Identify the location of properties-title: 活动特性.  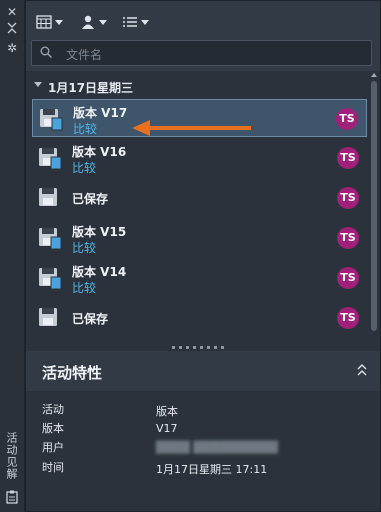
(72, 373).